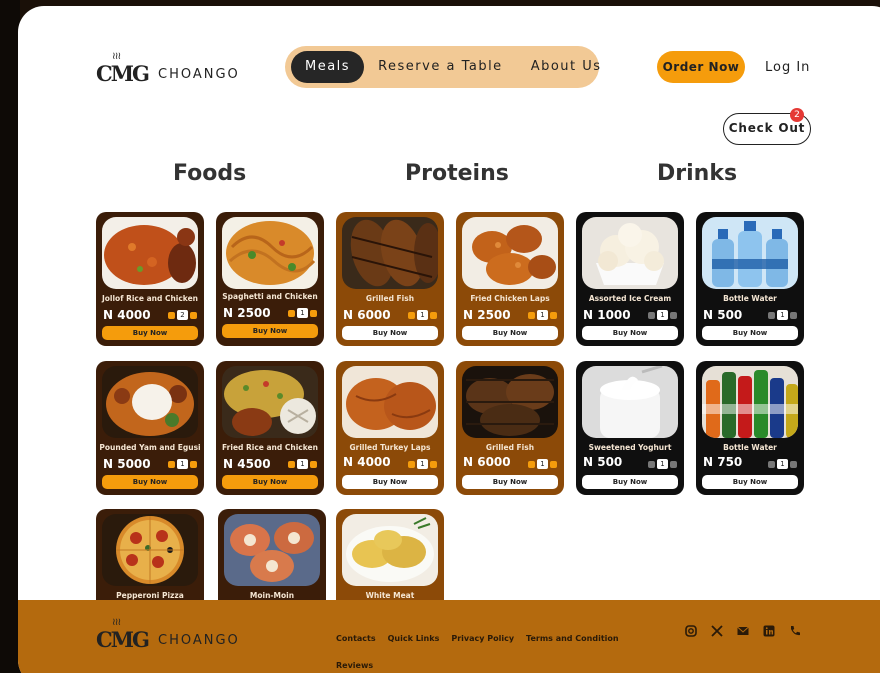 This screenshot has width=880, height=673. I want to click on social-links, so click(743, 631).